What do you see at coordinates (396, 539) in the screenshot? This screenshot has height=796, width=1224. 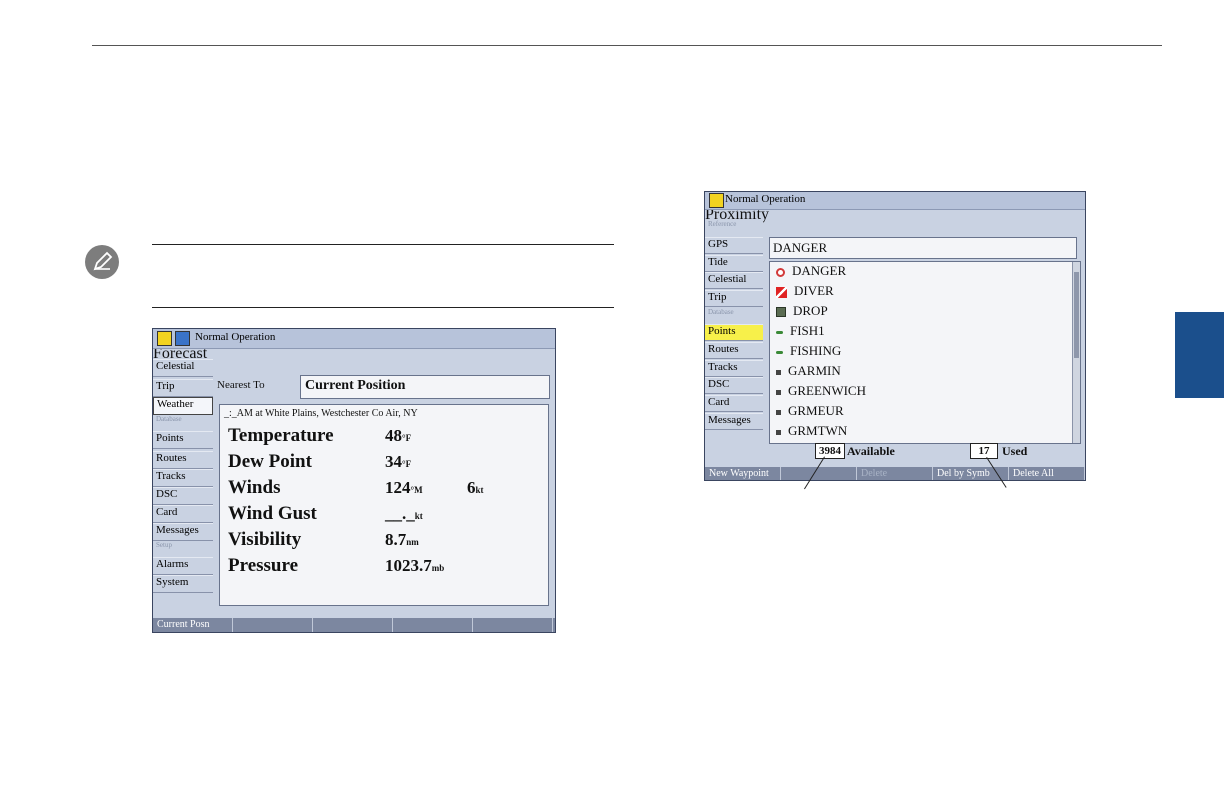 I see `value-number: 8.7` at bounding box center [396, 539].